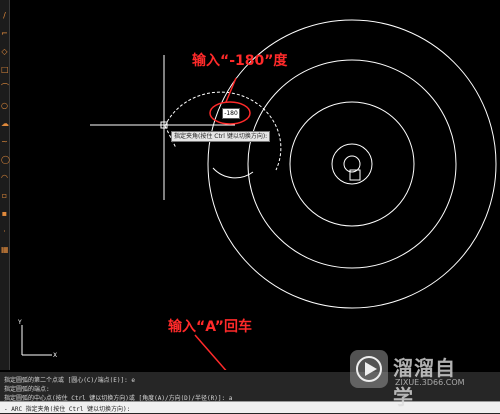  What do you see at coordinates (4, 142) in the screenshot?
I see `spline-tool-icon: ~` at bounding box center [4, 142].